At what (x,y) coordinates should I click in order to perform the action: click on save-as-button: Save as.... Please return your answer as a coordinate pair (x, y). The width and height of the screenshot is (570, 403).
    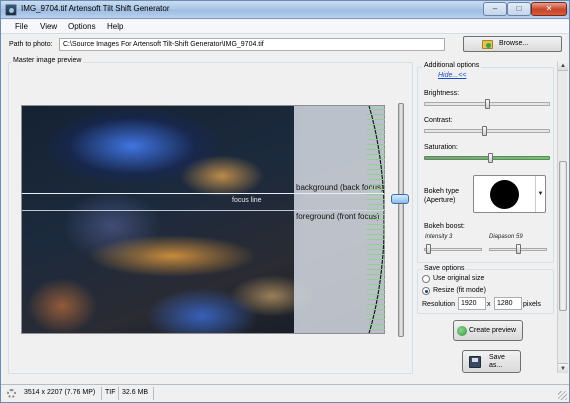
    Looking at the image, I should click on (491, 361).